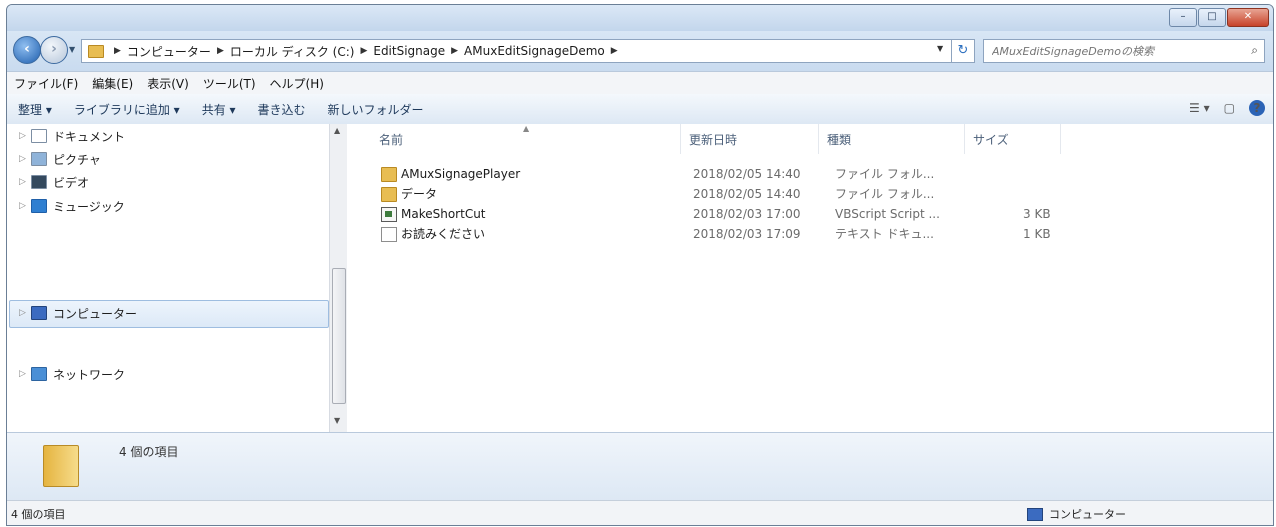 The width and height of the screenshot is (1276, 527). Describe the element at coordinates (54, 50) in the screenshot. I see `forward-button: ›` at that location.